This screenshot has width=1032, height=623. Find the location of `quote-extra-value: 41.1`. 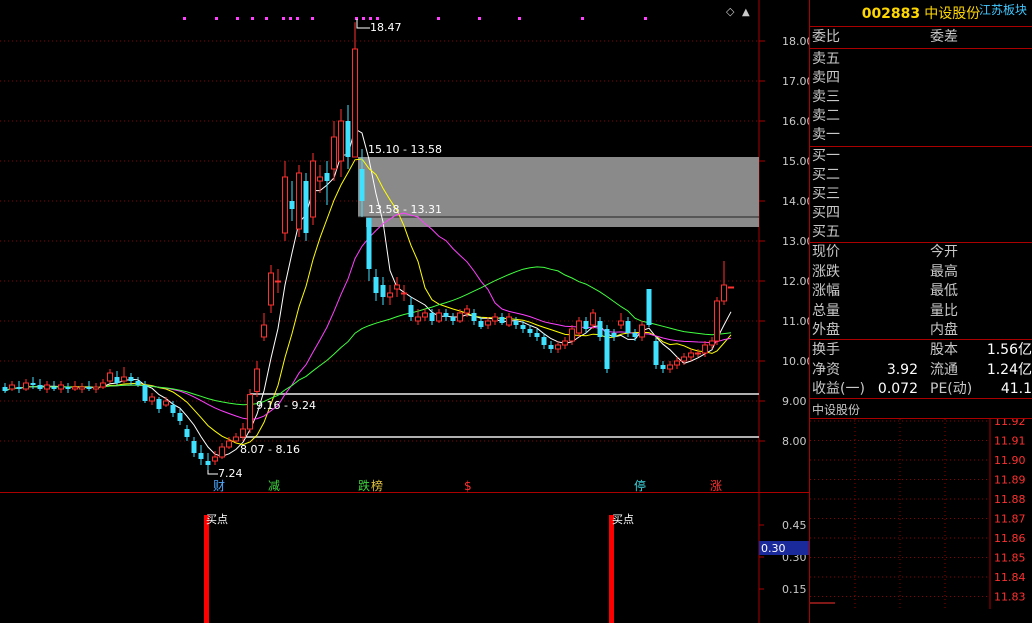

quote-extra-value: 41.1 is located at coordinates (1016, 389).